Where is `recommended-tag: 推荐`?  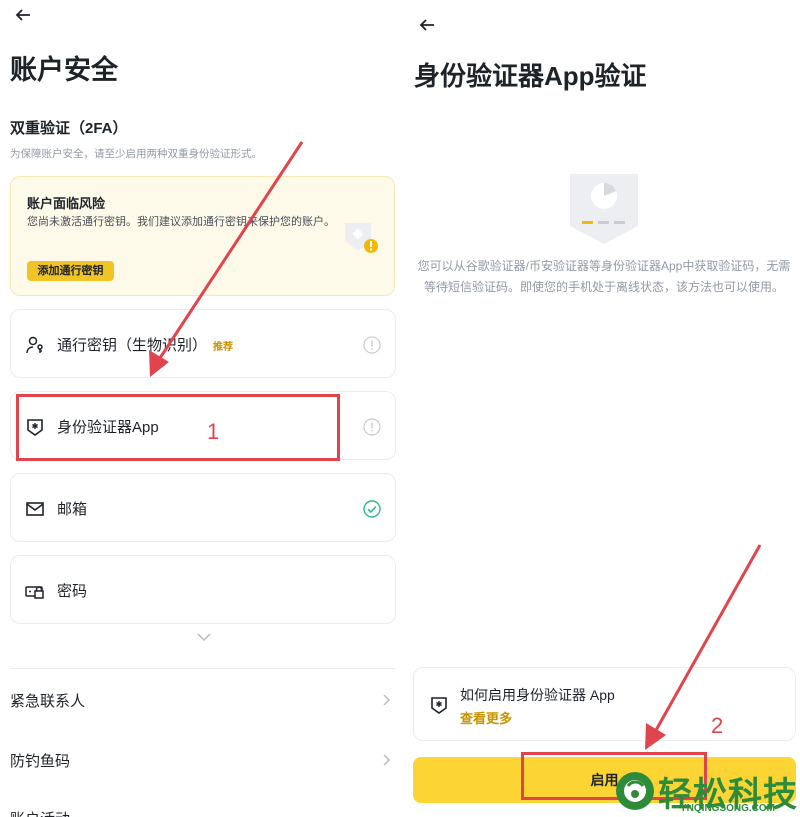
recommended-tag: 推荐 is located at coordinates (223, 347).